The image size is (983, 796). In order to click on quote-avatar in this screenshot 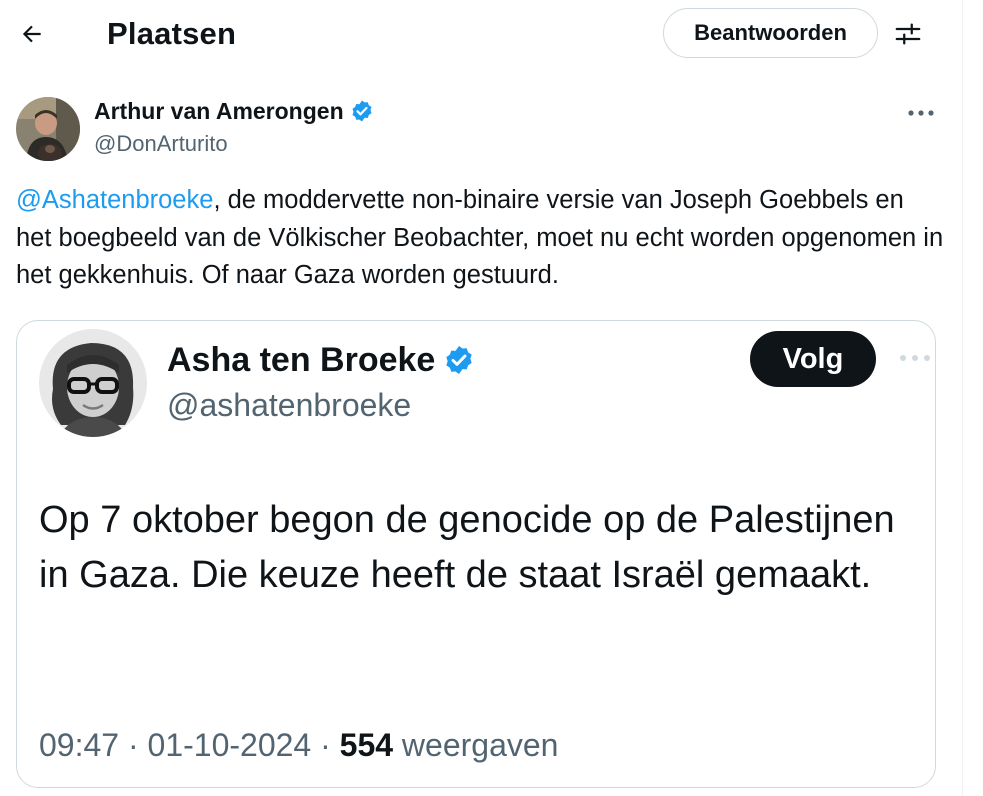, I will do `click(93, 383)`.